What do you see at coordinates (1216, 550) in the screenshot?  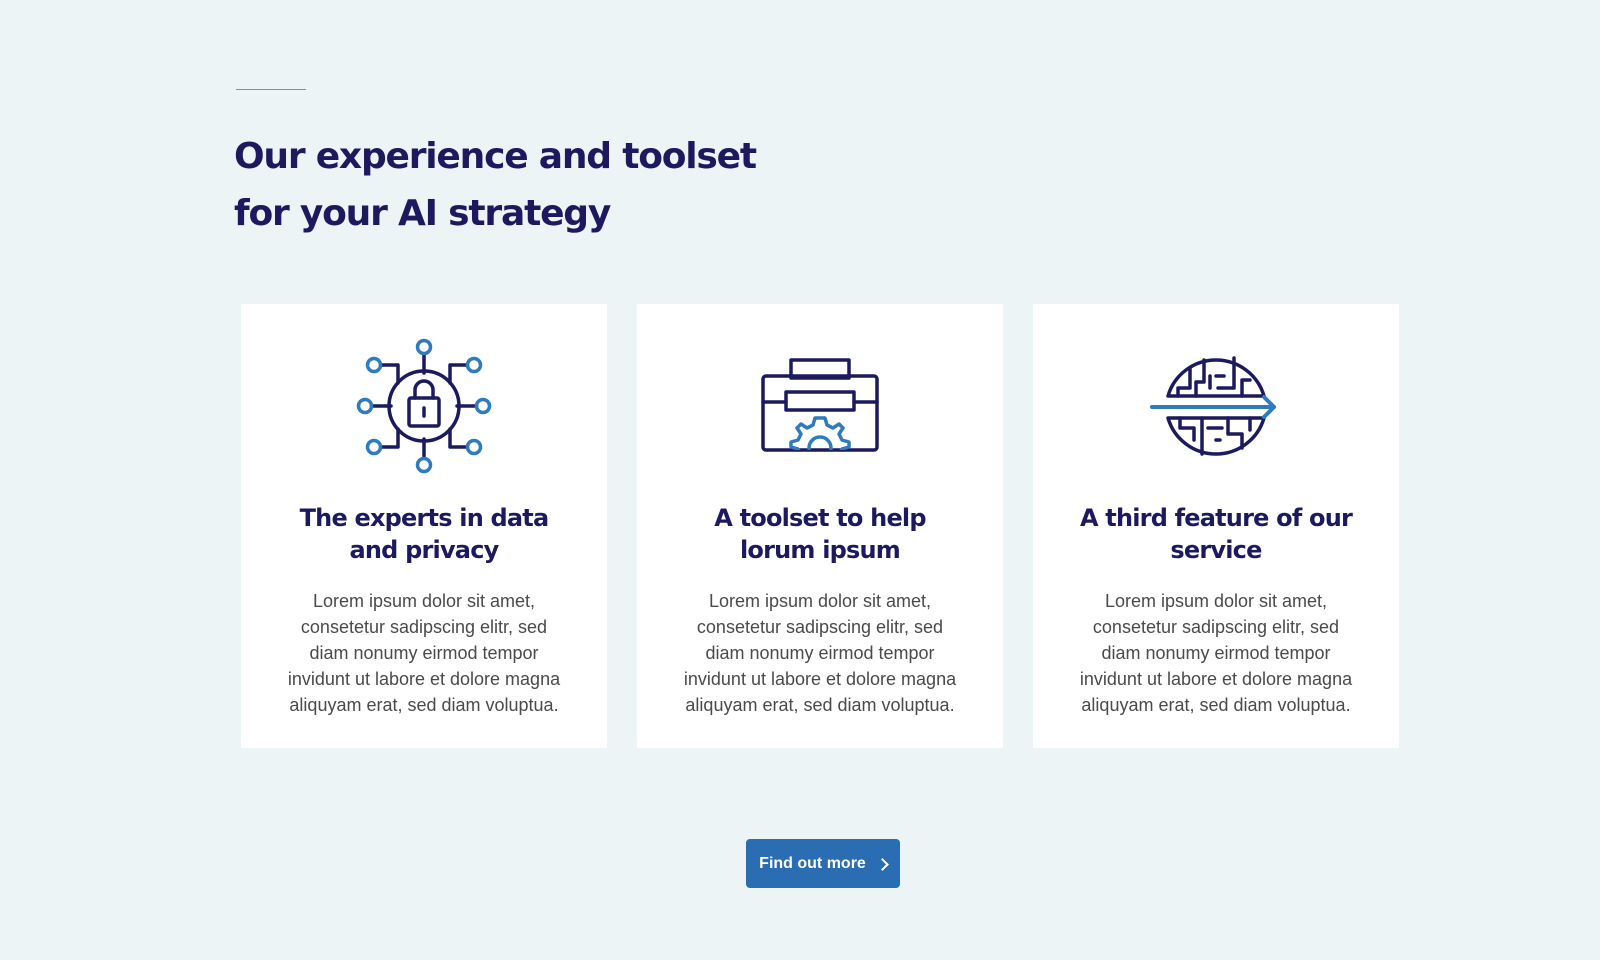 I see `card-title-line-2: service` at bounding box center [1216, 550].